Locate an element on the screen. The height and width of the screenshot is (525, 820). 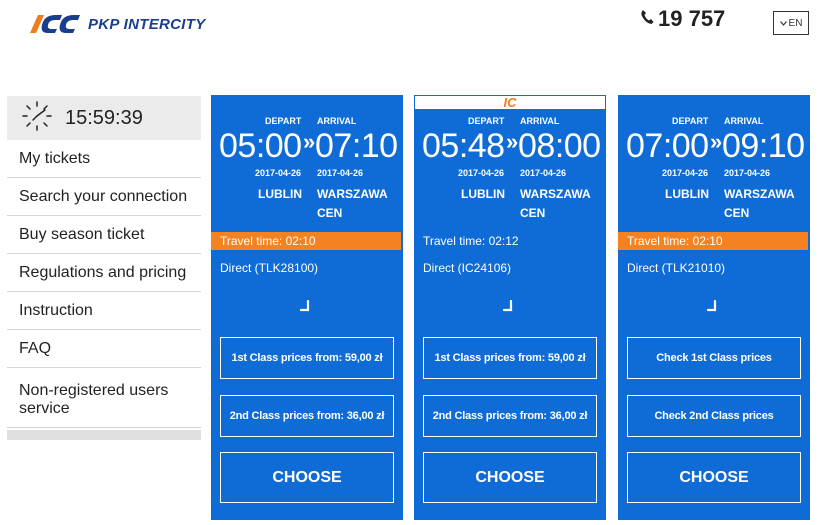
arrival-time: 07:10 is located at coordinates (356, 146).